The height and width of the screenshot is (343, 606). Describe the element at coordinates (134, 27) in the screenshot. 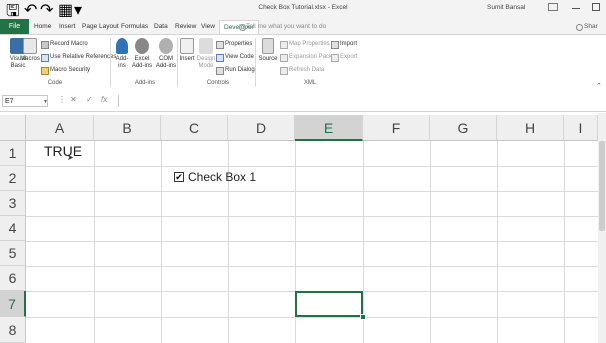

I see `tab-formulas: Formulas` at that location.